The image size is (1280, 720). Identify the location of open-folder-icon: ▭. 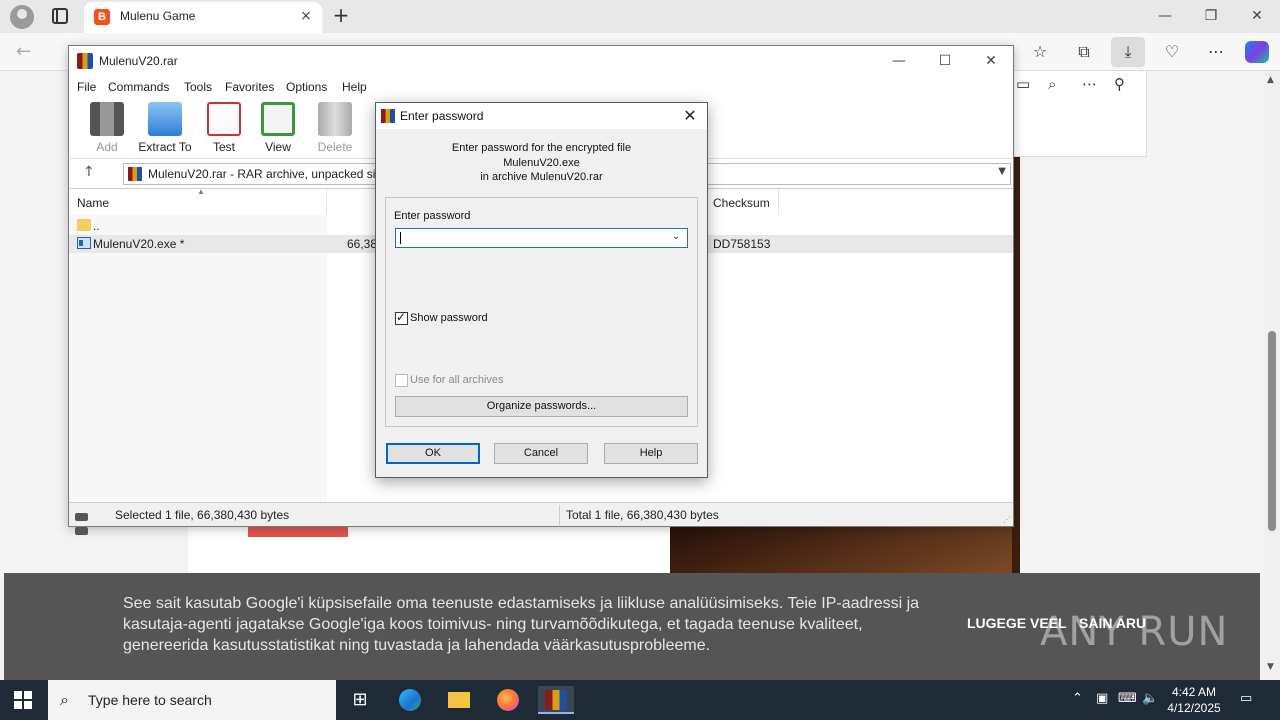
(1023, 84).